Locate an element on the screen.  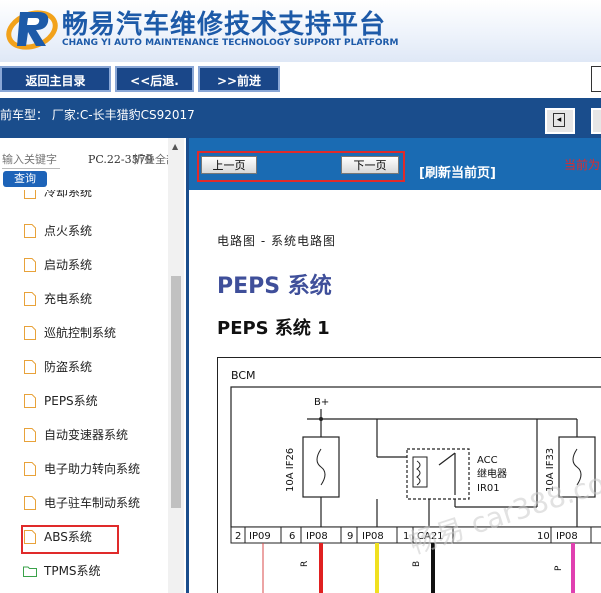
logo is located at coordinates (32, 30).